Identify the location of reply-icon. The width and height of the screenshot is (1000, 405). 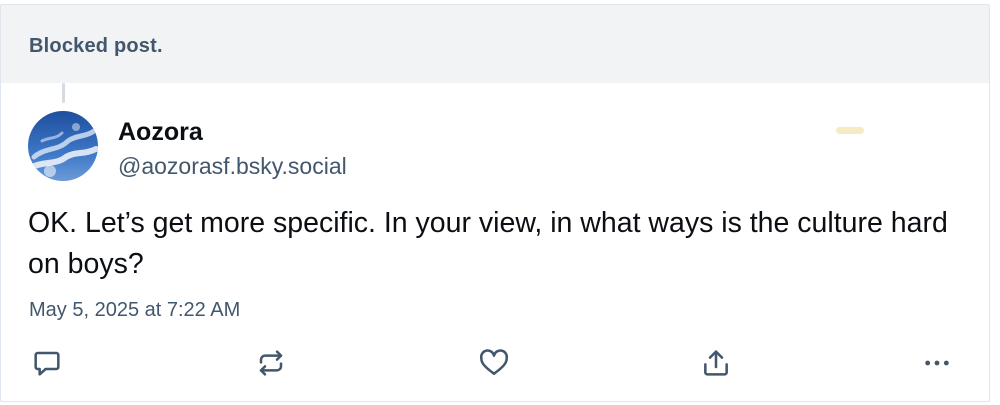
(47, 363).